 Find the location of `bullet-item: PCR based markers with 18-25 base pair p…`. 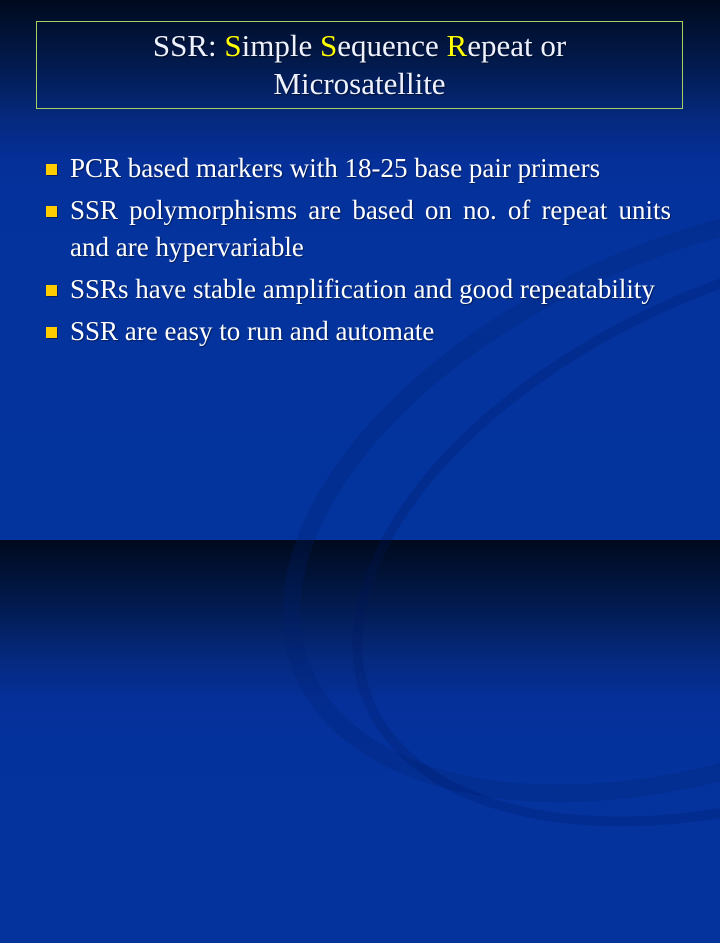

bullet-item: PCR based markers with 18-25 base pair p… is located at coordinates (358, 168).